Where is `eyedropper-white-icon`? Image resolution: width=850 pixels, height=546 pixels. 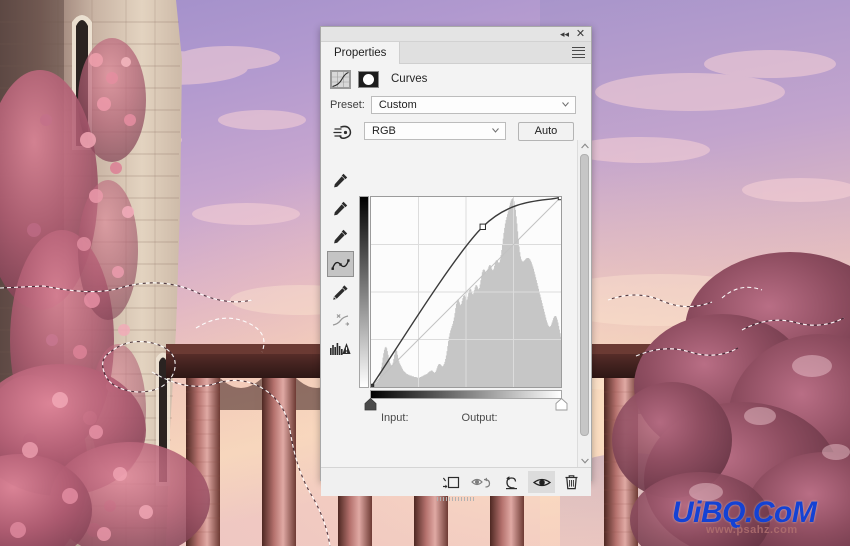 eyedropper-white-icon is located at coordinates (341, 236).